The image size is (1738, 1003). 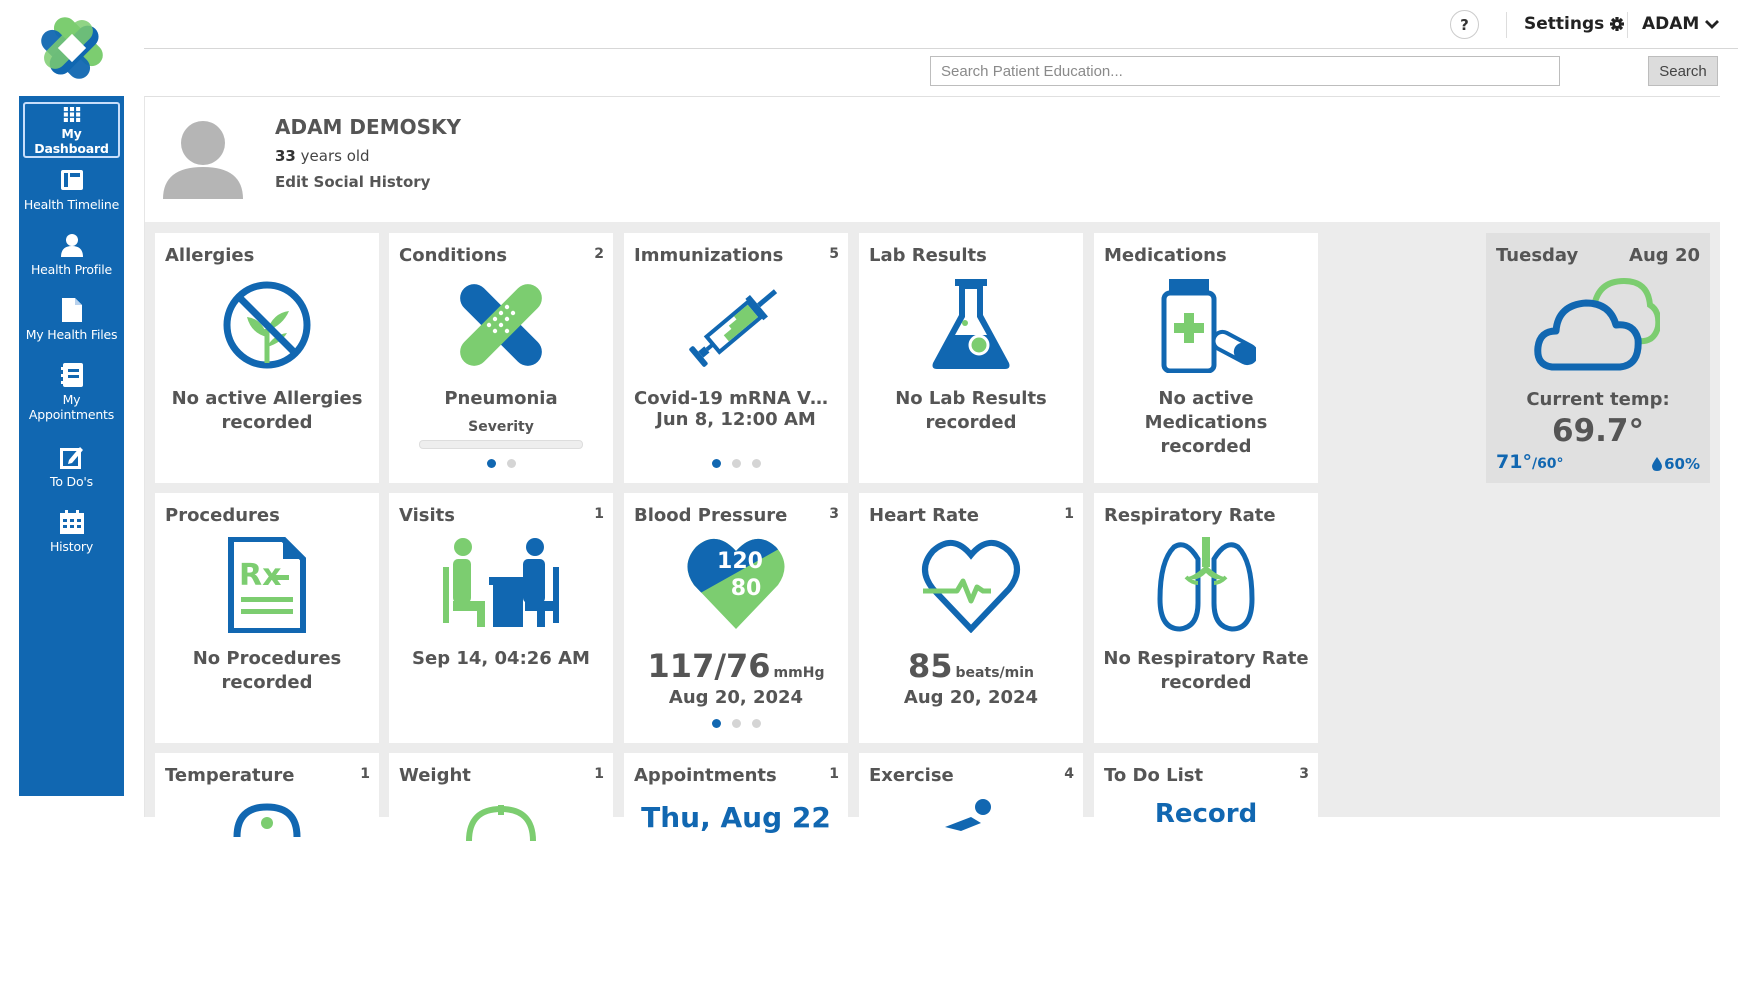 What do you see at coordinates (203, 160) in the screenshot?
I see `avatar-placeholder-icon` at bounding box center [203, 160].